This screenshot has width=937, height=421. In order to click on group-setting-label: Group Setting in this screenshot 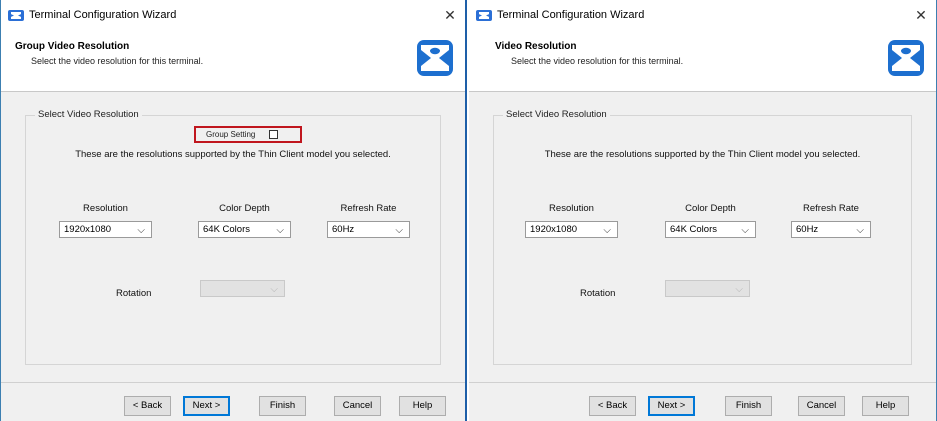, I will do `click(231, 134)`.